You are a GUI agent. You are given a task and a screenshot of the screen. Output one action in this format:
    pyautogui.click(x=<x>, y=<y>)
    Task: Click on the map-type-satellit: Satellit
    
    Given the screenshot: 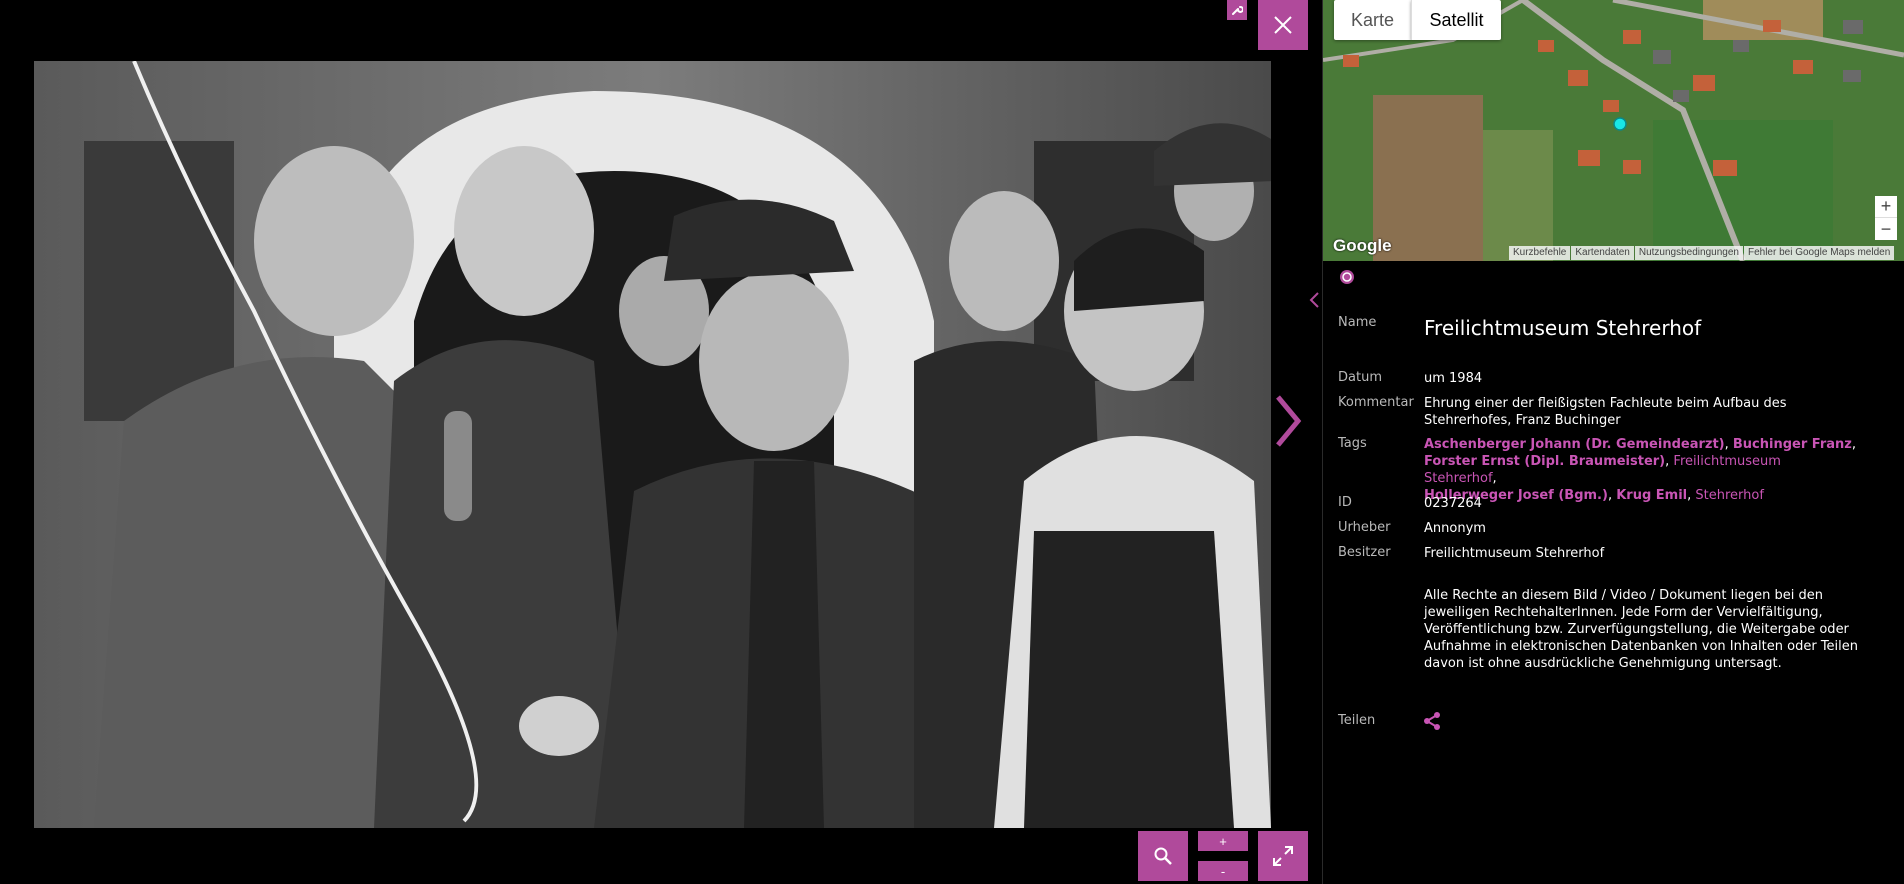 What is the action you would take?
    pyautogui.click(x=1456, y=20)
    